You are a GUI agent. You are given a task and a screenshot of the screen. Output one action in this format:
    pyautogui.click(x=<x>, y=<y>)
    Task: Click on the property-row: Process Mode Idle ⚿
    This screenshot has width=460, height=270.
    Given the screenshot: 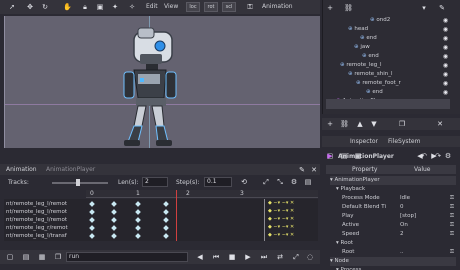 What is the action you would take?
    pyautogui.click(x=393, y=198)
    